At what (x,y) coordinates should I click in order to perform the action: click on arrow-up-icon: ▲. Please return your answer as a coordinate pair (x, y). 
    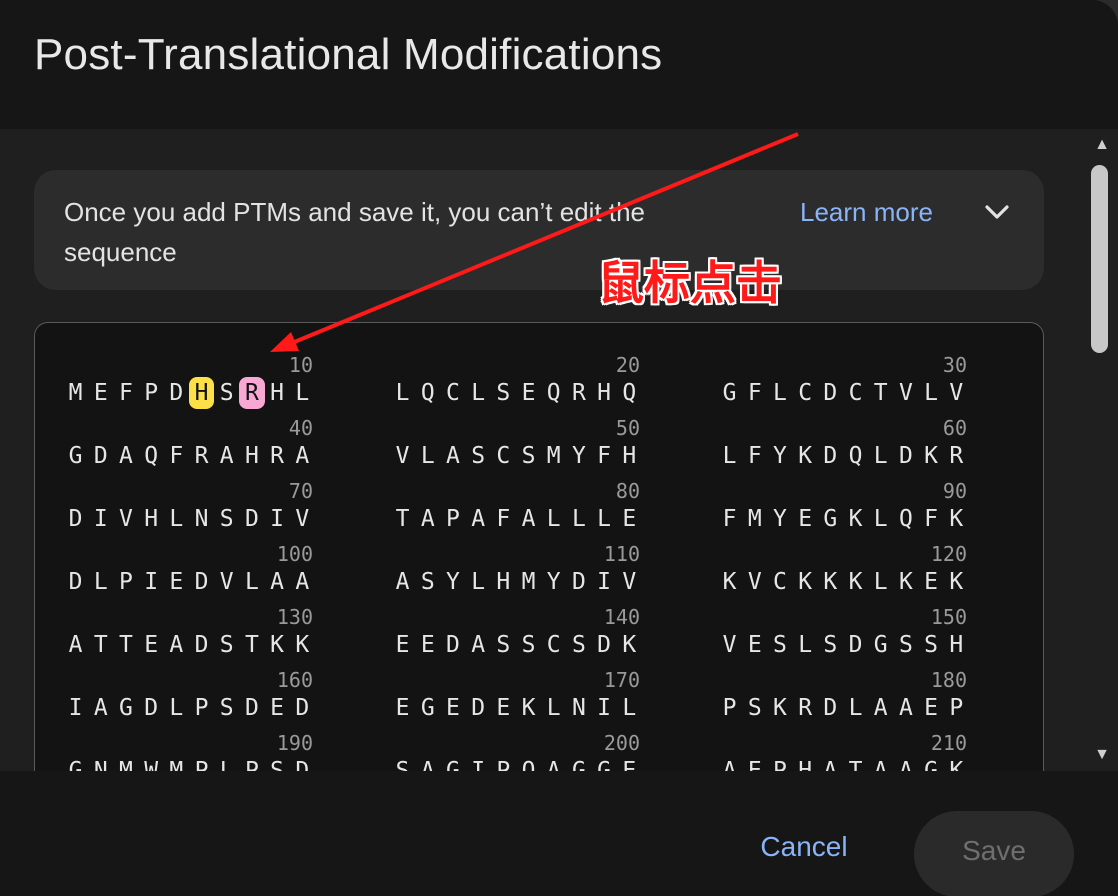
    Looking at the image, I should click on (1102, 145).